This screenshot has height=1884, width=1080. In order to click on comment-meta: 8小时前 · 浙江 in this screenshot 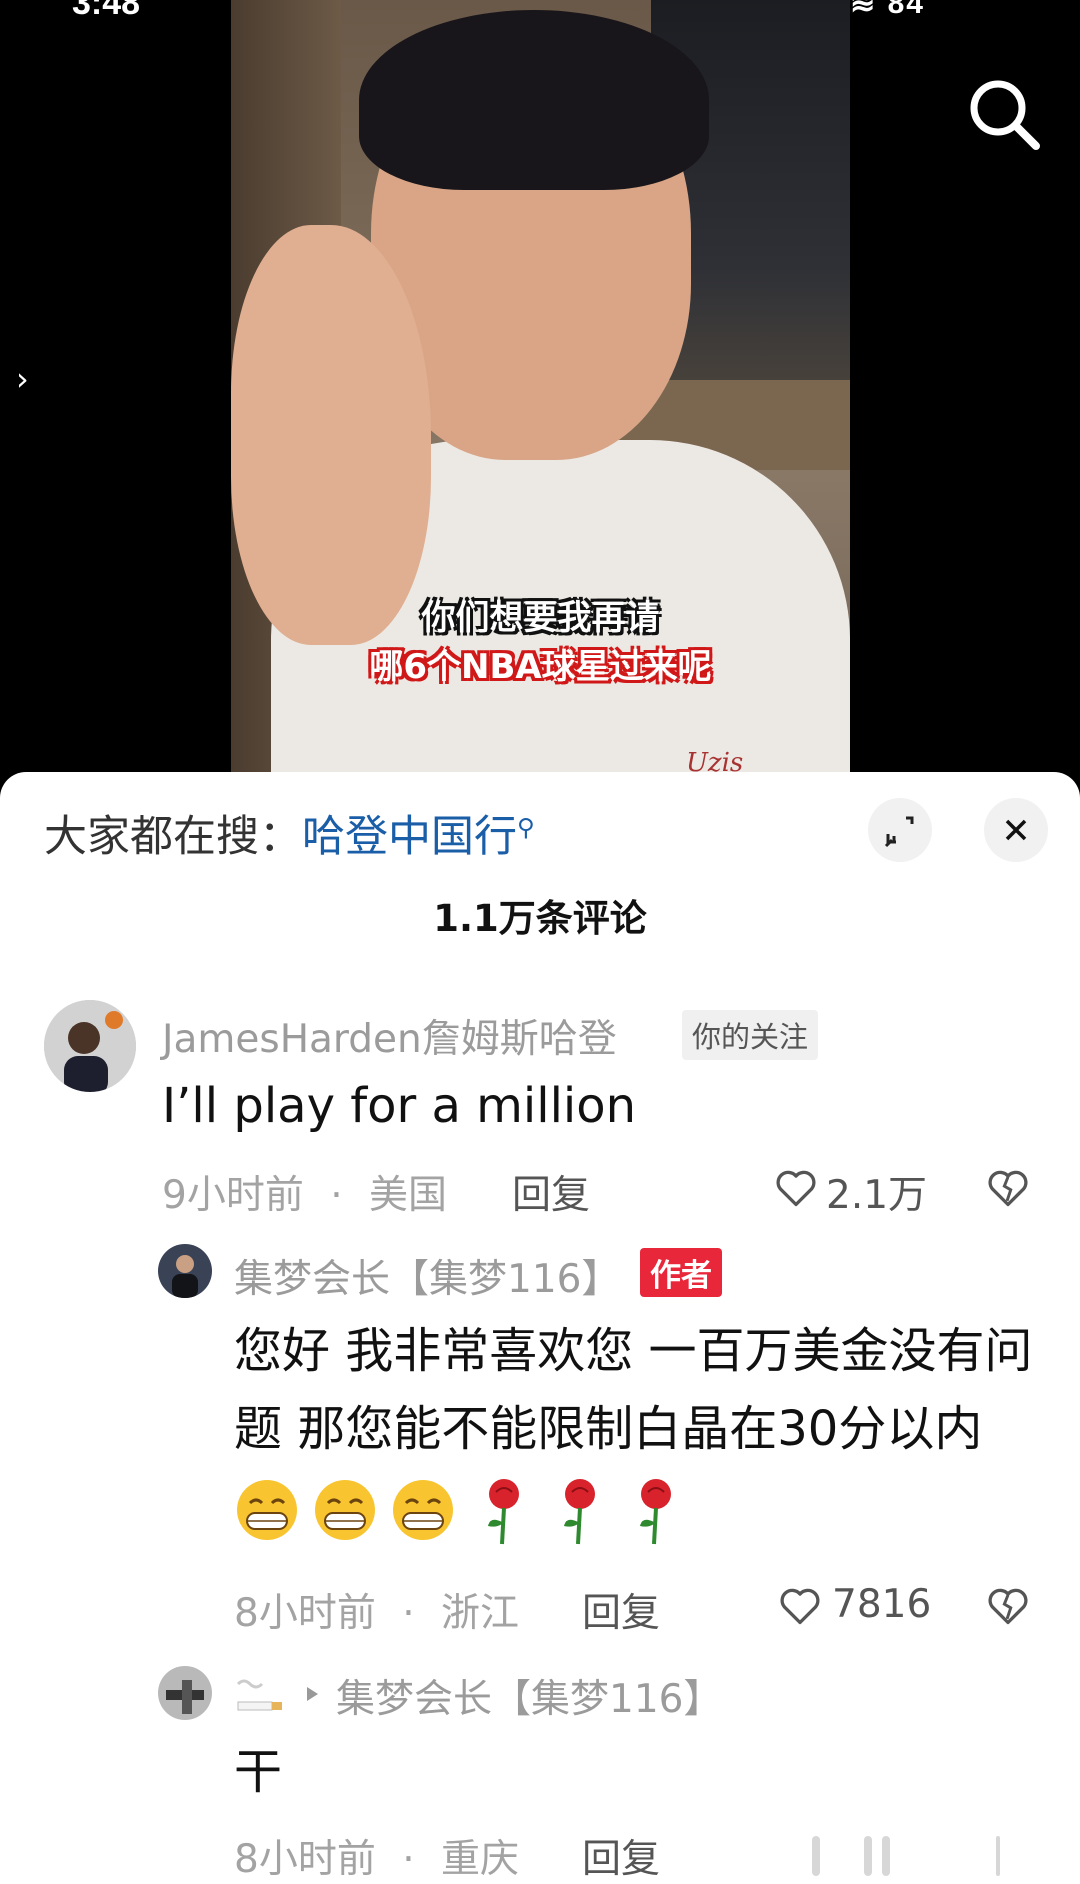, I will do `click(376, 1610)`.